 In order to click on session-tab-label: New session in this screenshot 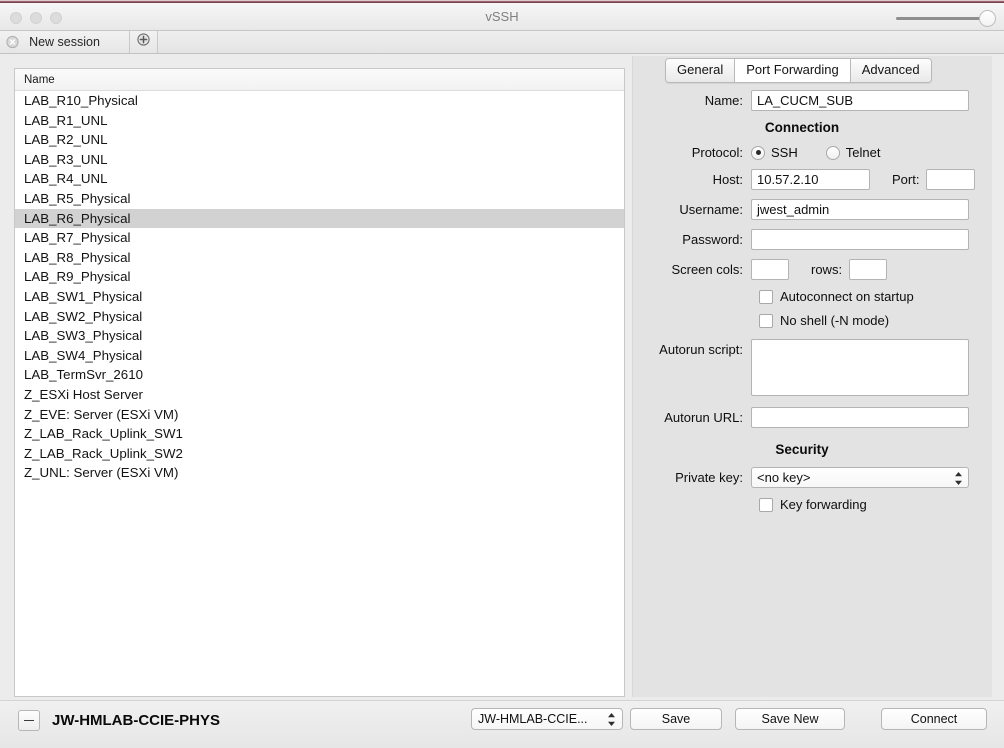, I will do `click(64, 42)`.